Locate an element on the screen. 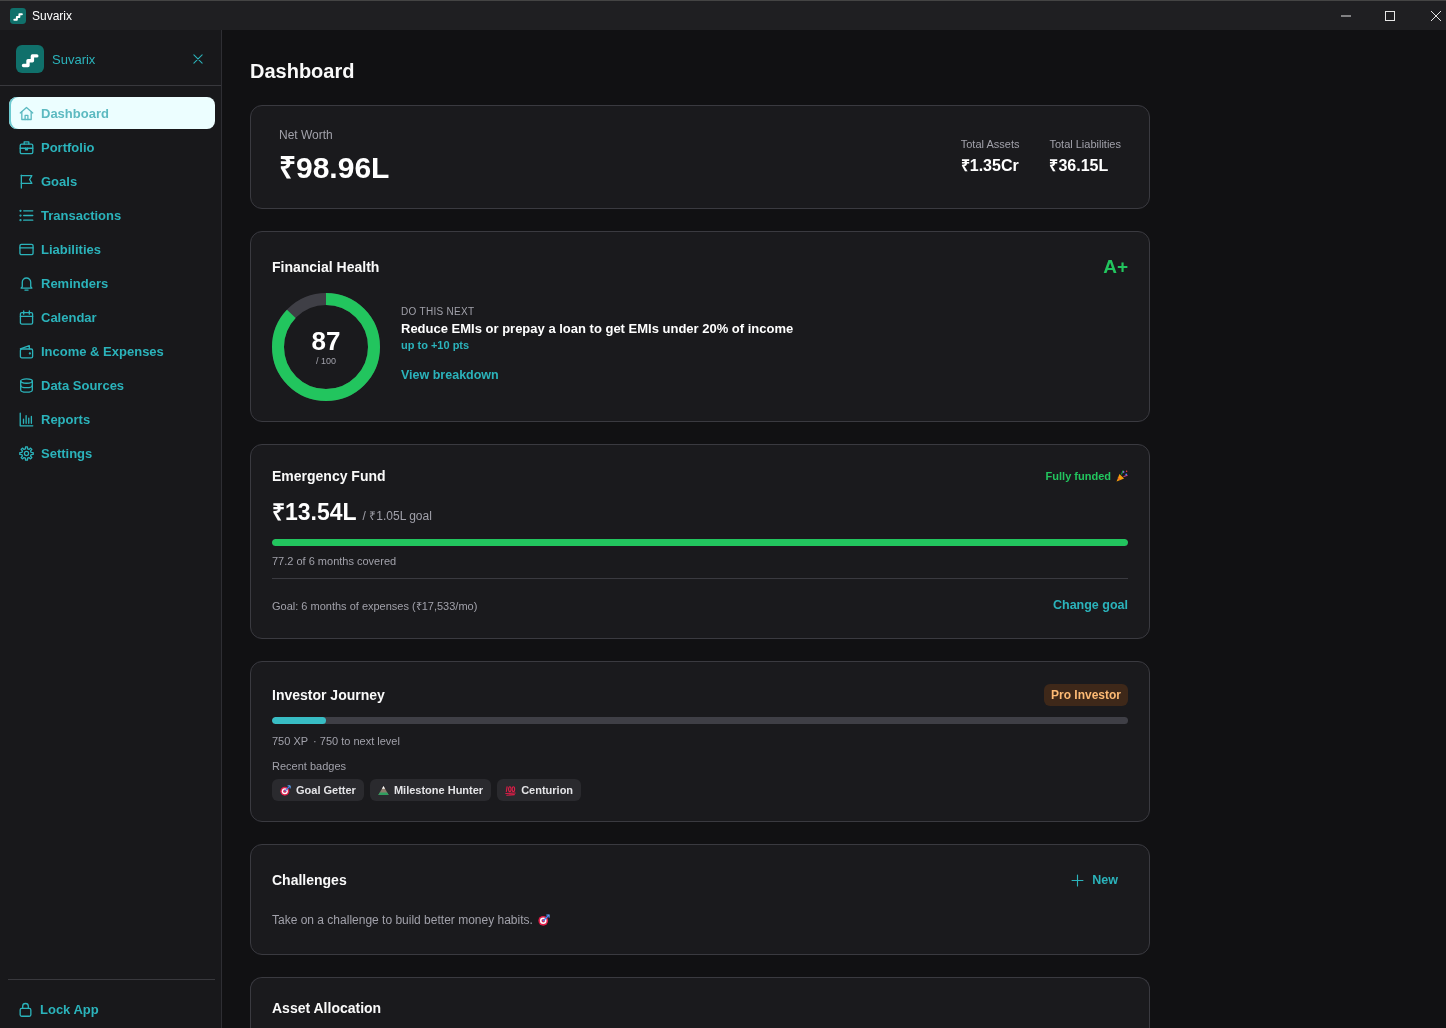  party-popper-icon is located at coordinates (1122, 476).